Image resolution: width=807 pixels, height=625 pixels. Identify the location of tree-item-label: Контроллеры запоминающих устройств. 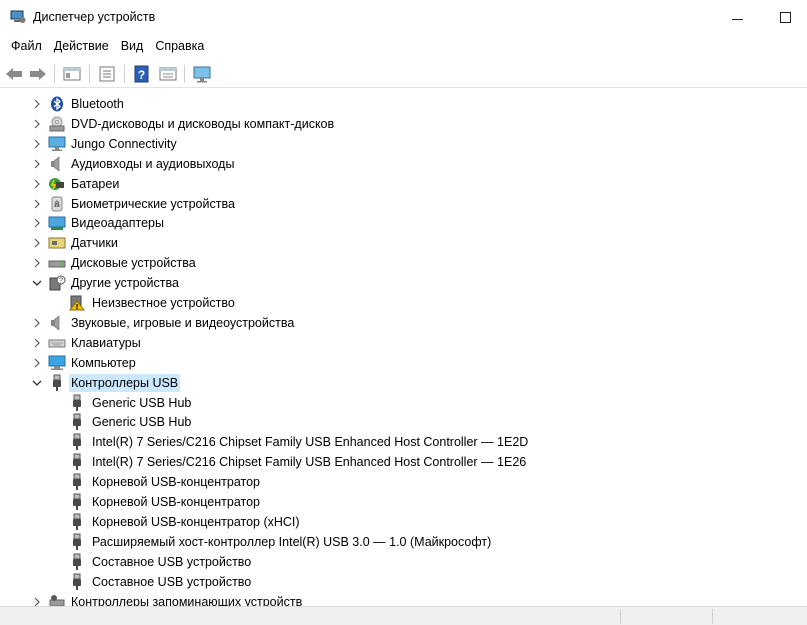
(186, 600).